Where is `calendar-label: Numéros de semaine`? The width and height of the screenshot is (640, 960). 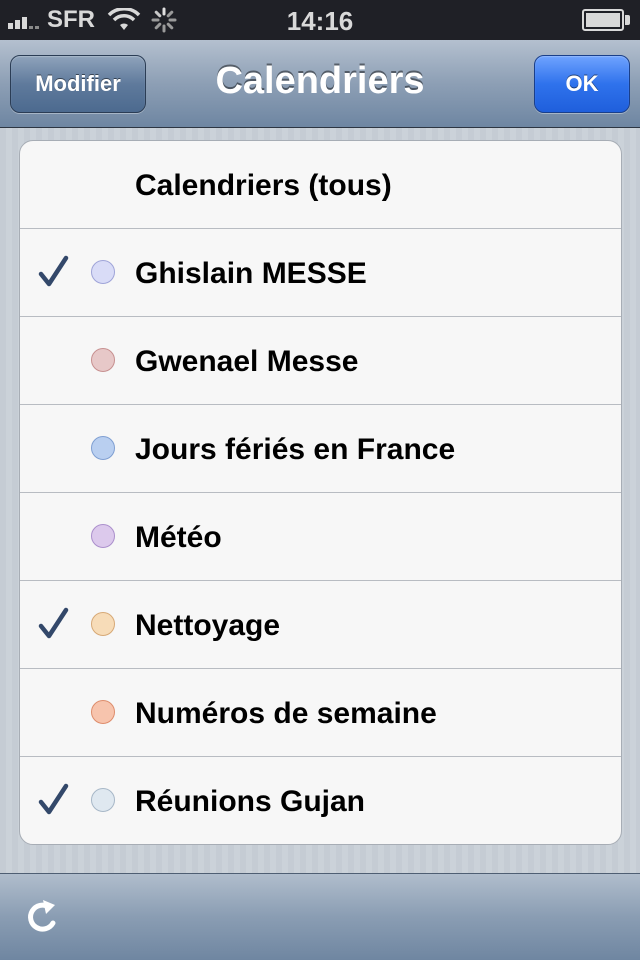
calendar-label: Numéros de semaine is located at coordinates (286, 713).